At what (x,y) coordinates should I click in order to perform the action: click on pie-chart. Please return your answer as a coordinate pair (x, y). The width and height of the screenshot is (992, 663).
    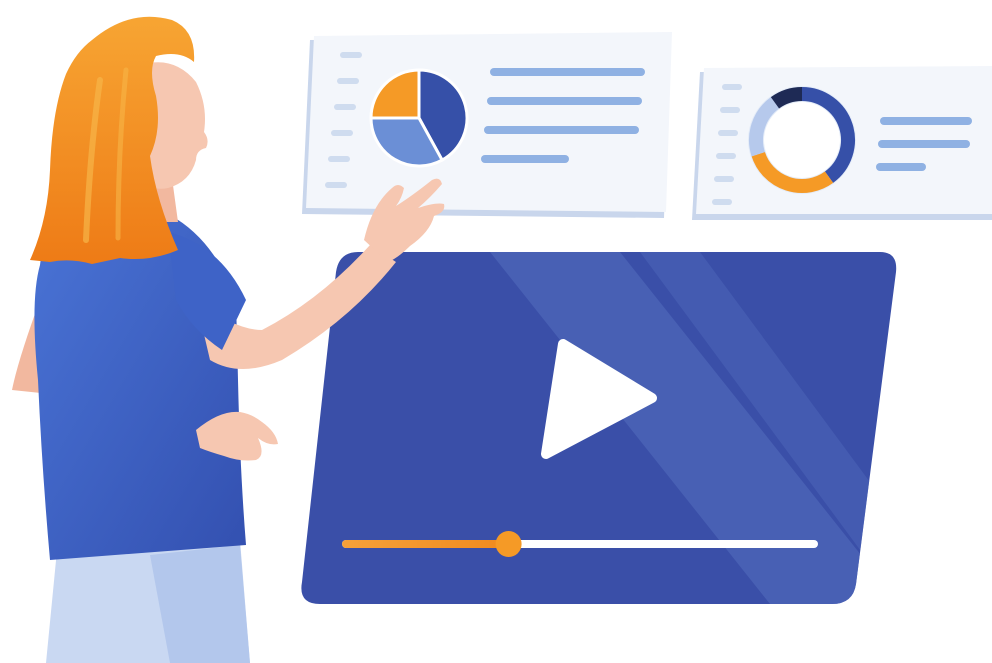
    Looking at the image, I should click on (419, 118).